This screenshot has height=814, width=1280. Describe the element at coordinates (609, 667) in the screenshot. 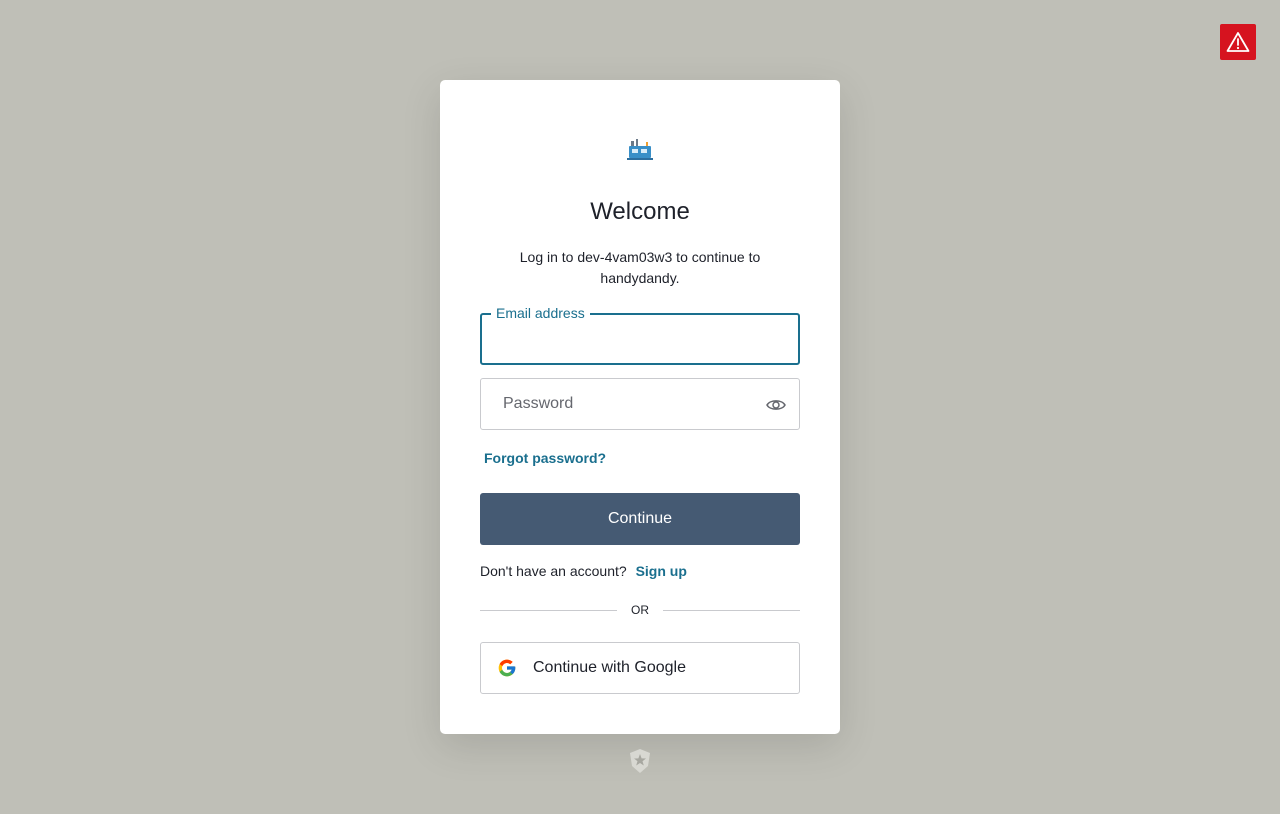

I see `google-button-label: Continue with Google` at that location.